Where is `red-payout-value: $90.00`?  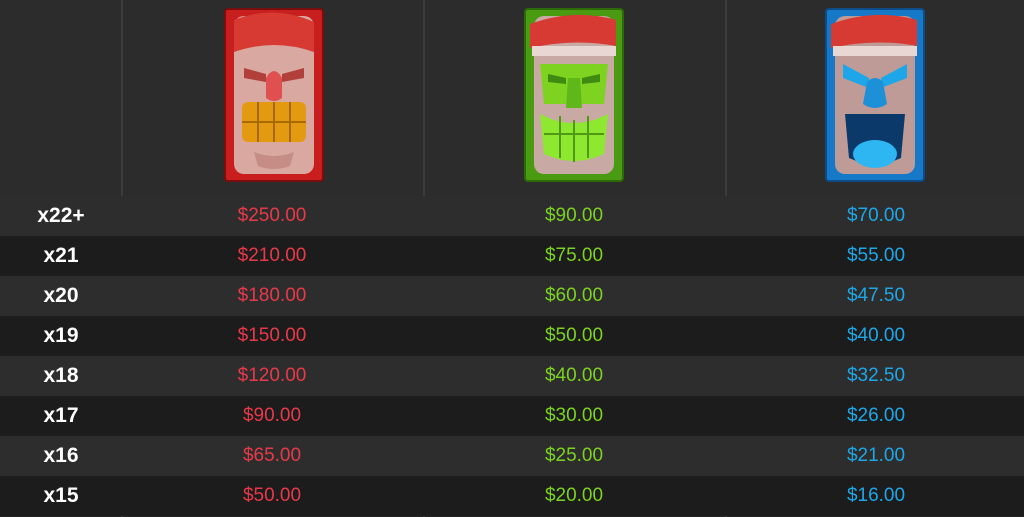 red-payout-value: $90.00 is located at coordinates (272, 415).